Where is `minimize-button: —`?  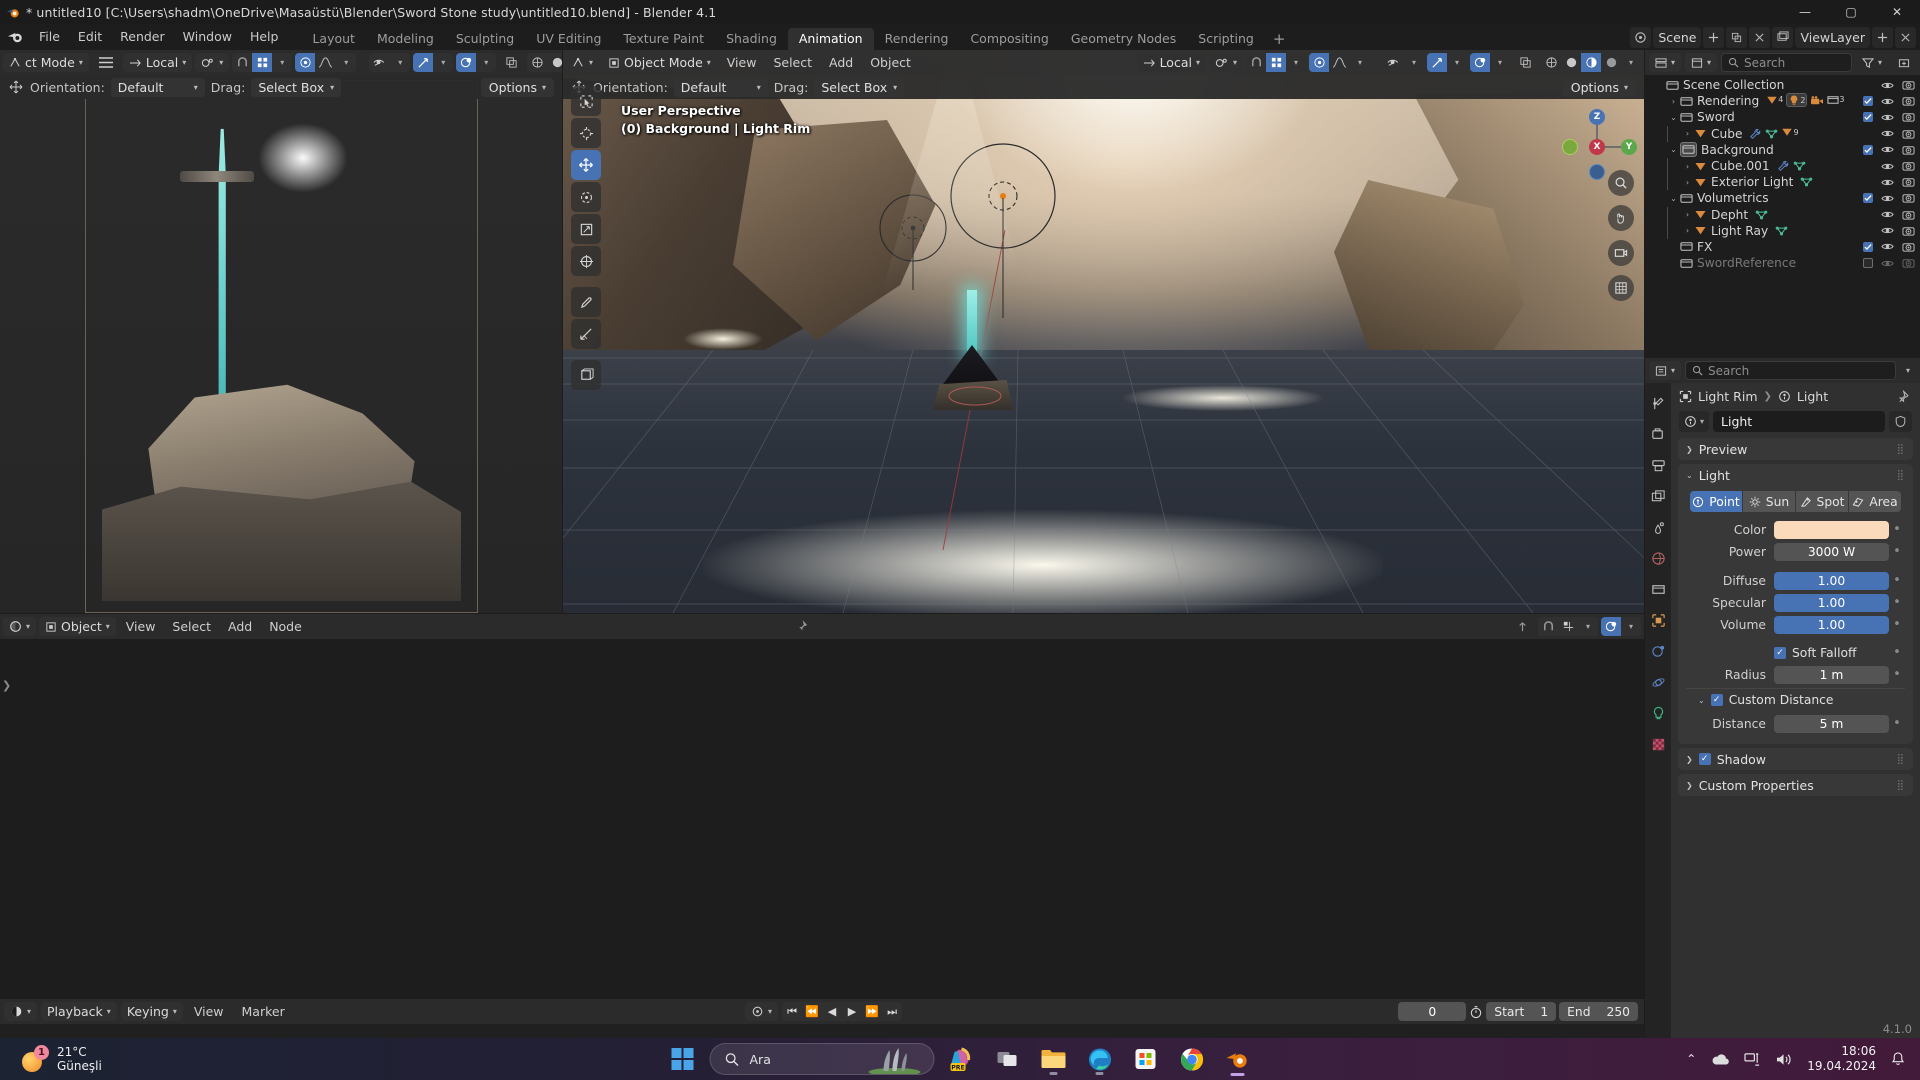 minimize-button: — is located at coordinates (1805, 12).